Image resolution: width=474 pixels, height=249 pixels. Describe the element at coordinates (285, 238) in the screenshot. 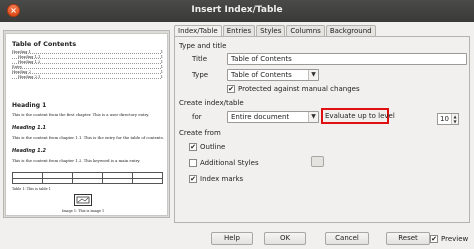

I see `ok-button: OK` at that location.